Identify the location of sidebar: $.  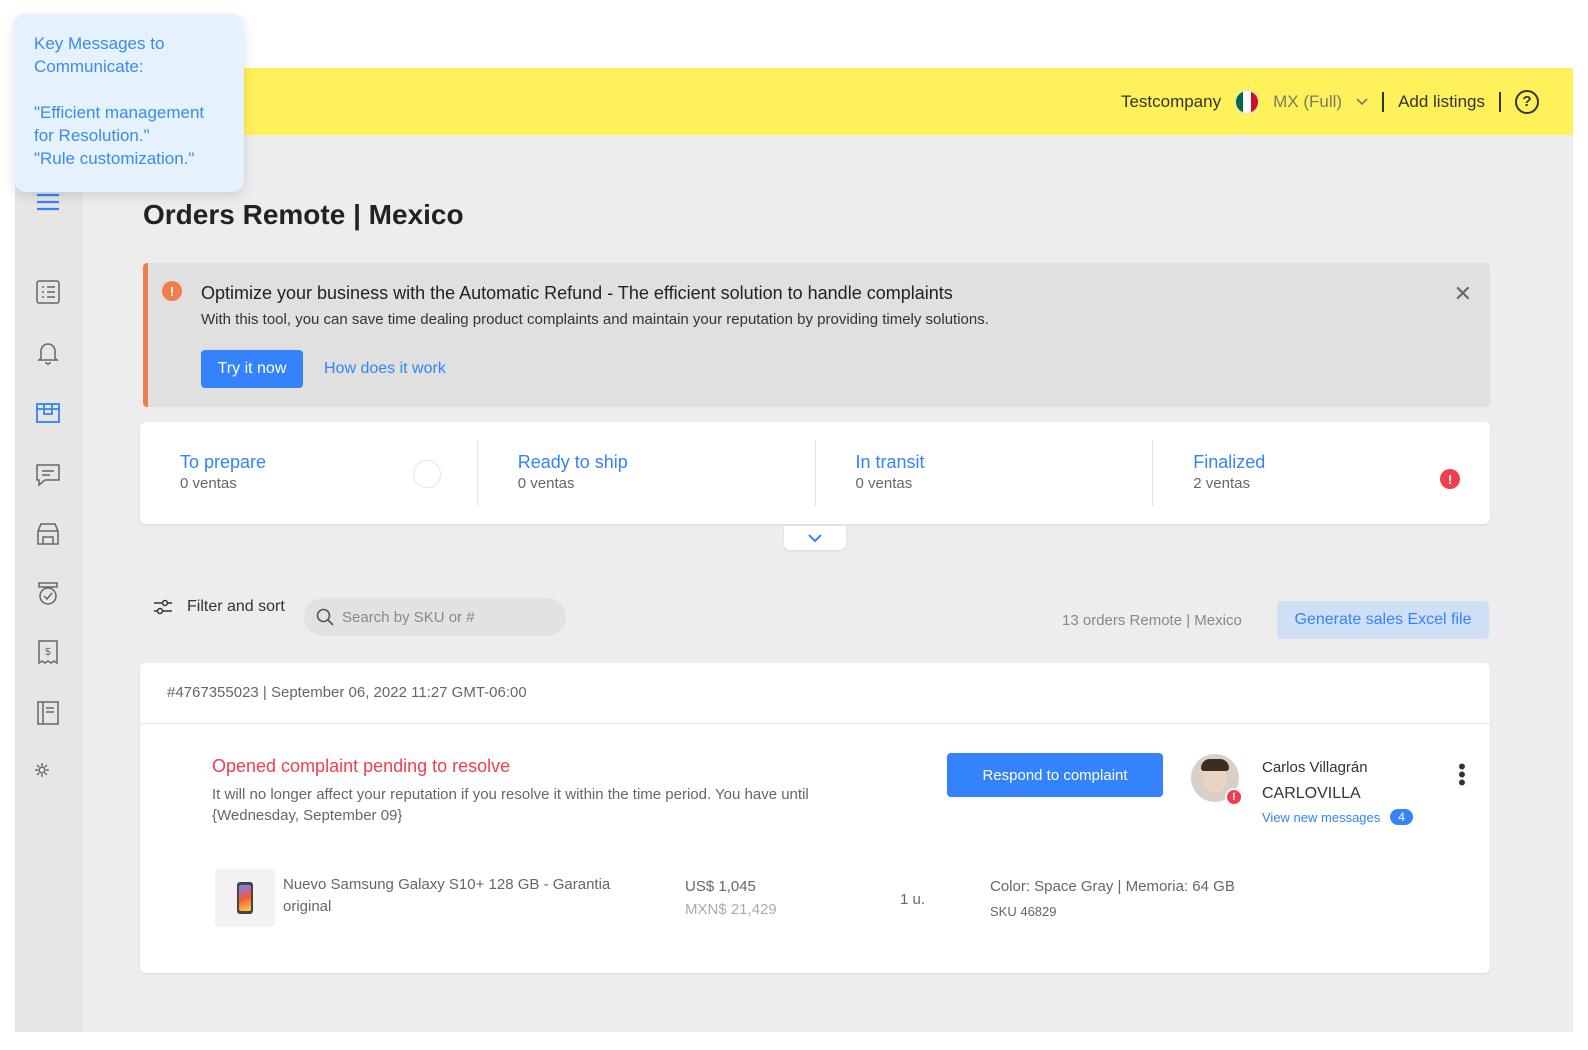
(49, 583).